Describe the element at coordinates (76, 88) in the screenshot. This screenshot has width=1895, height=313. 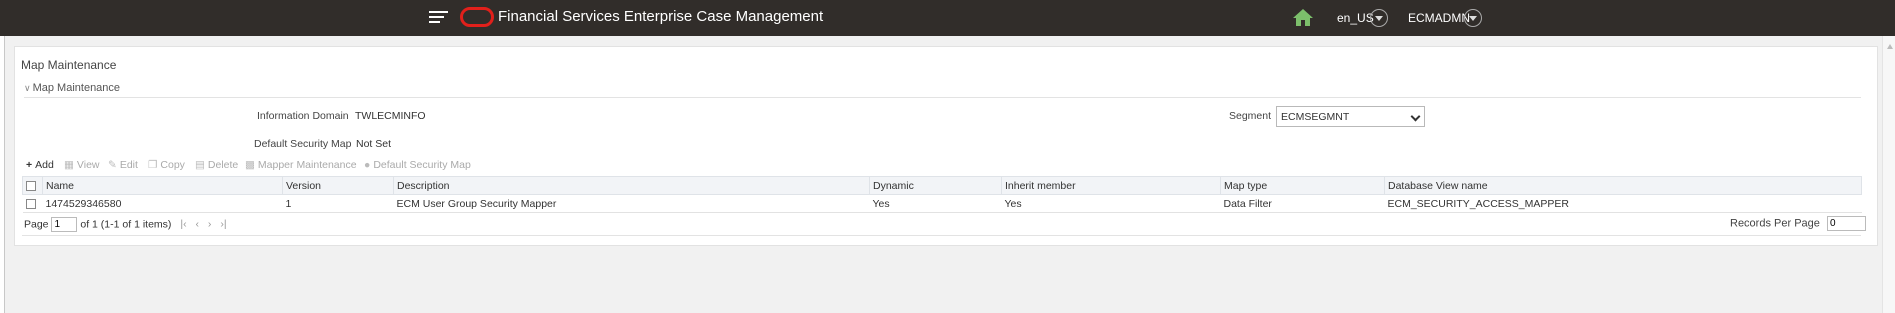
I see `section-title: Map Maintenance` at that location.